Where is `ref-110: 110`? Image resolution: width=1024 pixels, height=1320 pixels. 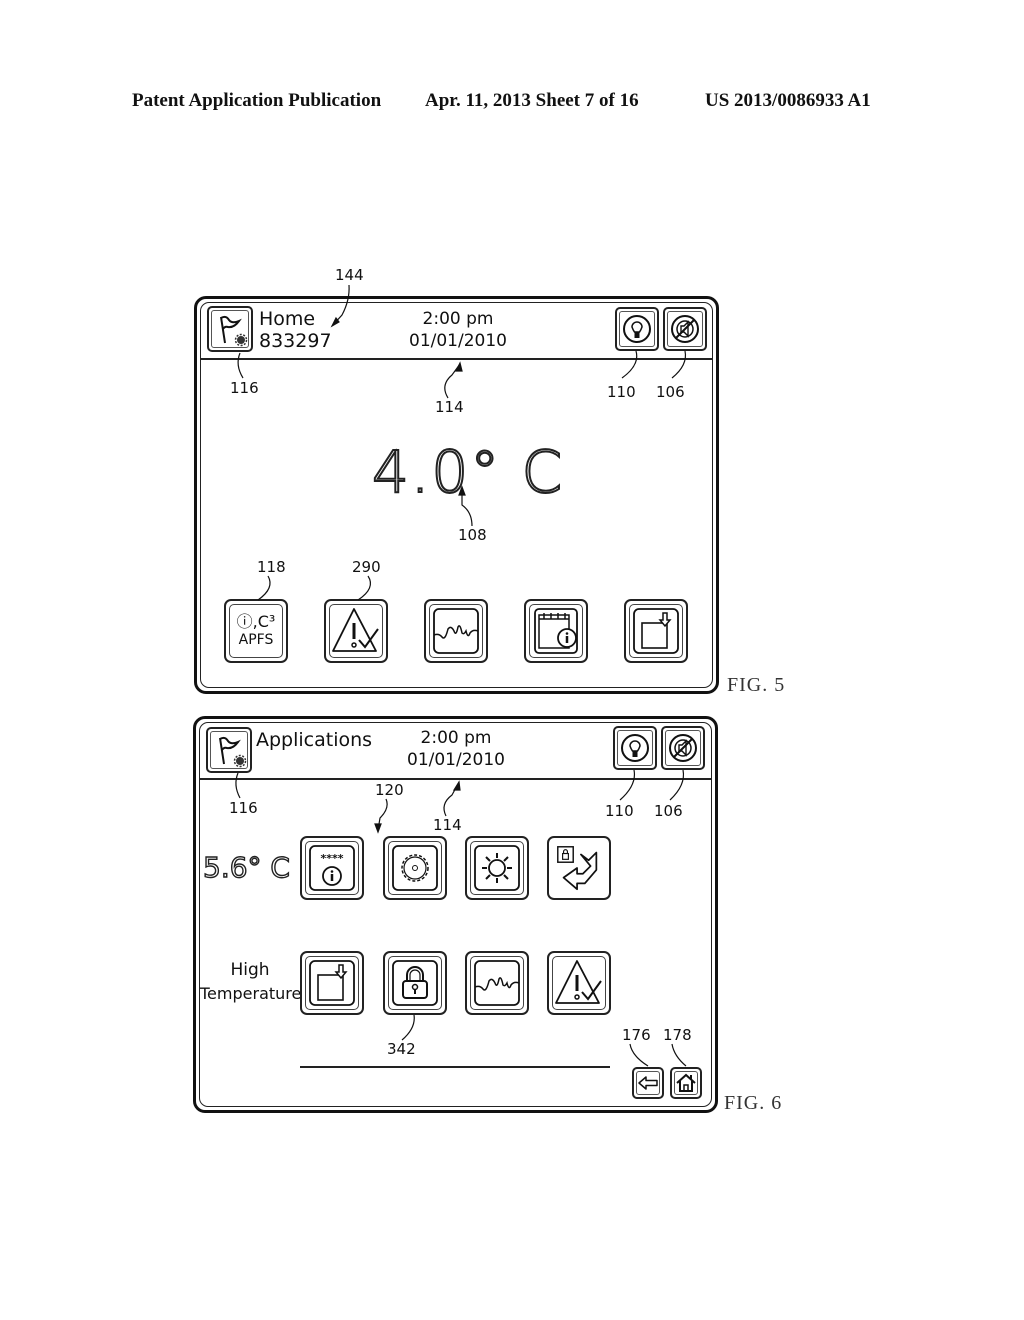 ref-110: 110 is located at coordinates (621, 392).